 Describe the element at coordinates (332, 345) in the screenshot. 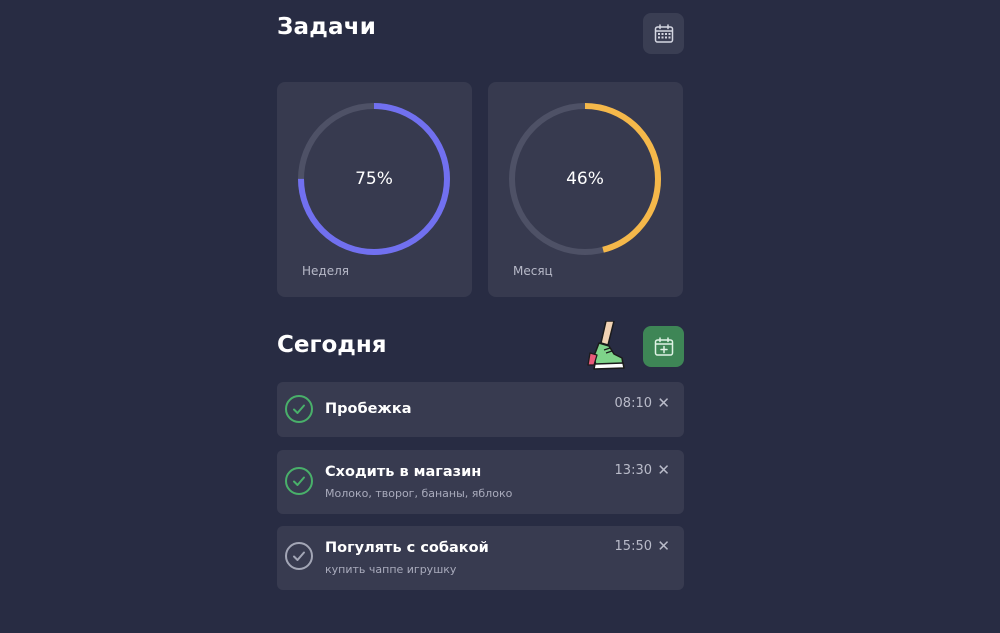

I see `today-heading: Сегодня` at that location.